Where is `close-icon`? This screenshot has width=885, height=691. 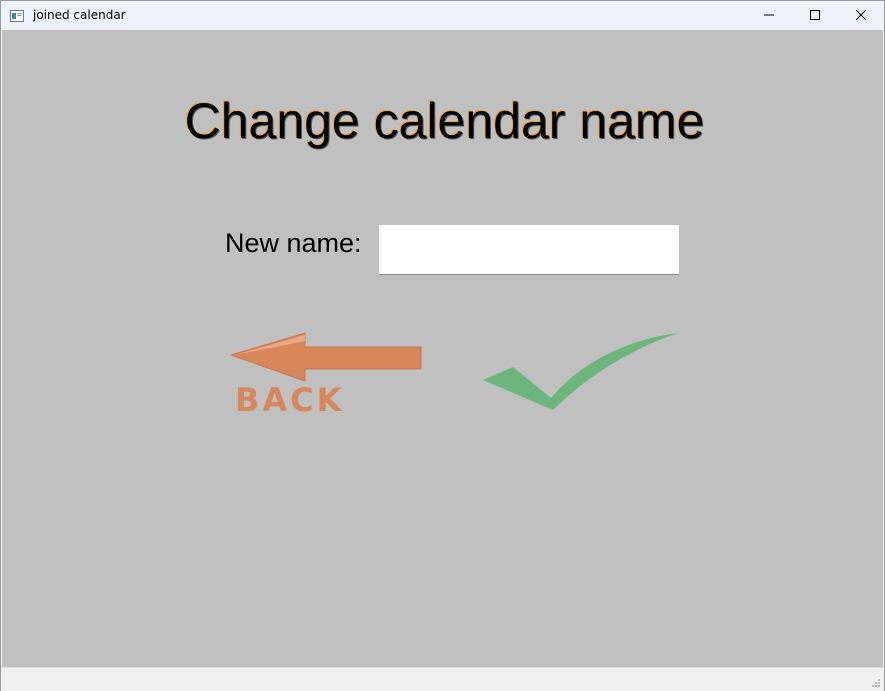 close-icon is located at coordinates (861, 15).